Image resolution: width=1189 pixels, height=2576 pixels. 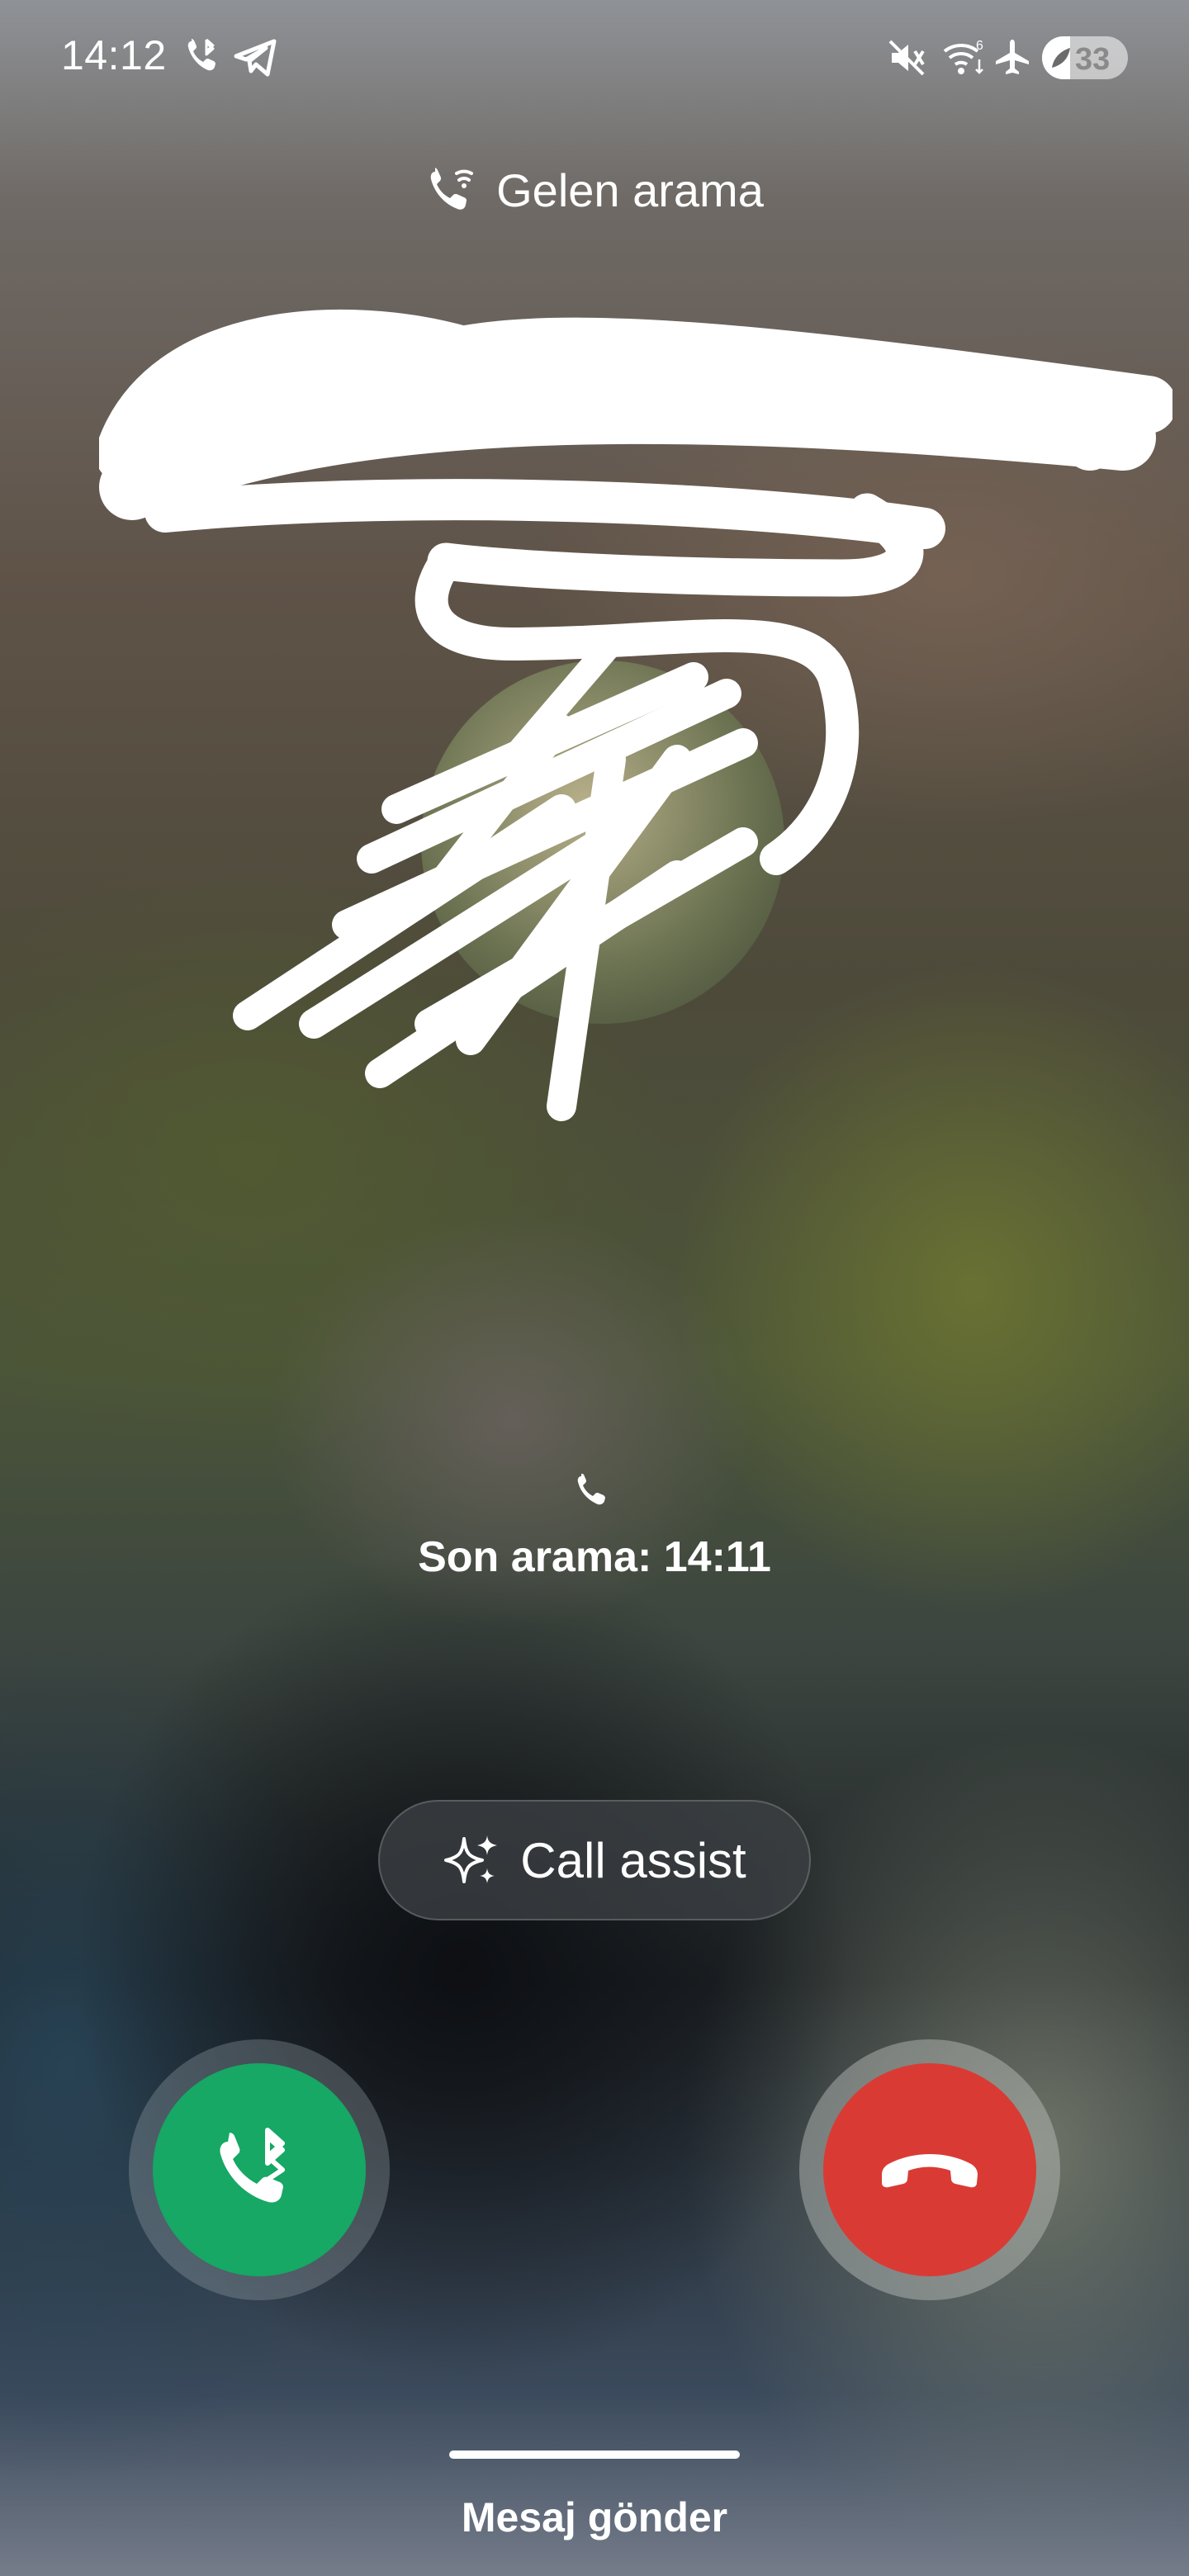 I want to click on wifi-calling-icon: 6, so click(x=963, y=56).